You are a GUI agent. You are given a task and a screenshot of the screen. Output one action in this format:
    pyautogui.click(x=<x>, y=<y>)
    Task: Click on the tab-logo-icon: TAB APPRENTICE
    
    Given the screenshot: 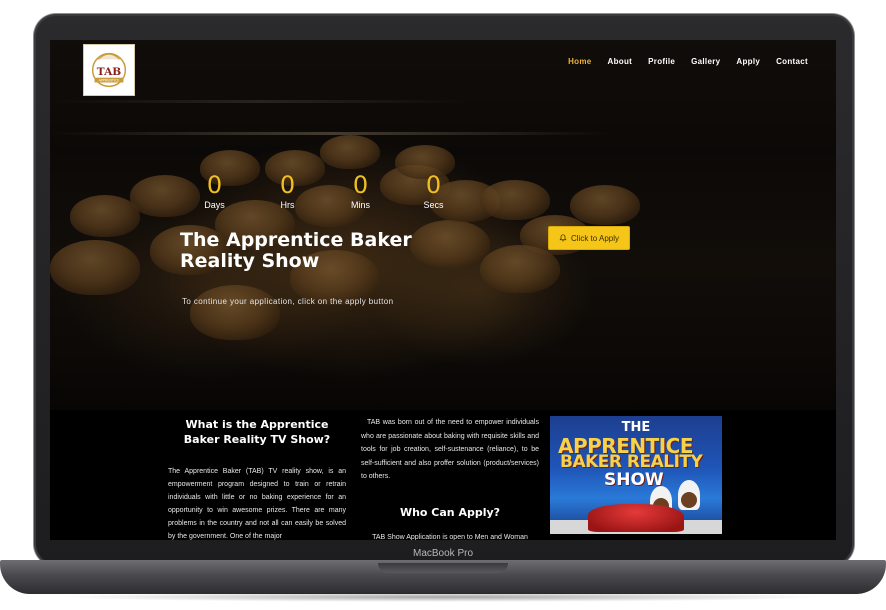 What is the action you would take?
    pyautogui.click(x=109, y=70)
    